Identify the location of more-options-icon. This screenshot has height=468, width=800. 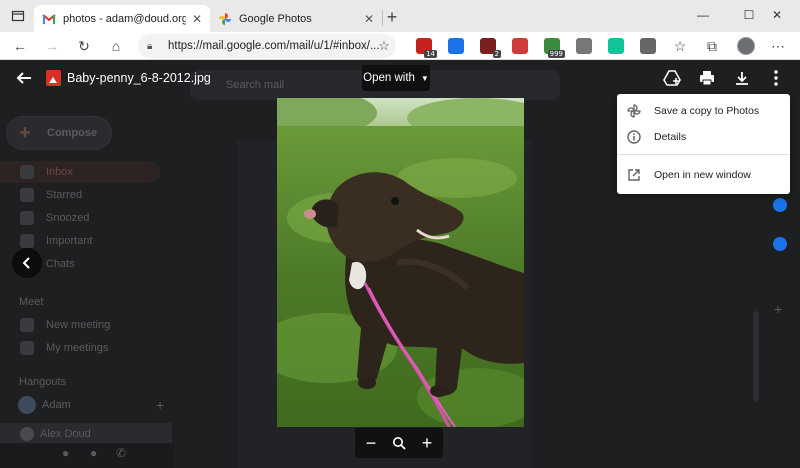
(776, 78).